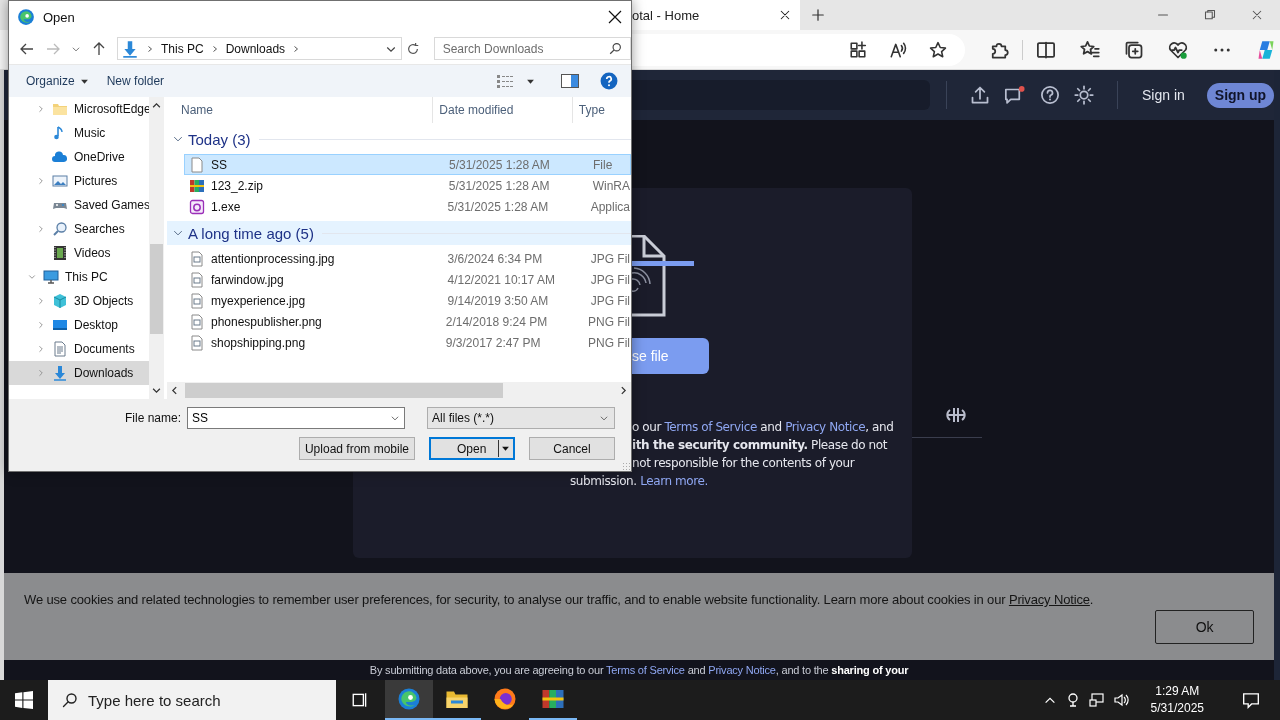 This screenshot has width=1280, height=720. I want to click on column-header: Type, so click(601, 110).